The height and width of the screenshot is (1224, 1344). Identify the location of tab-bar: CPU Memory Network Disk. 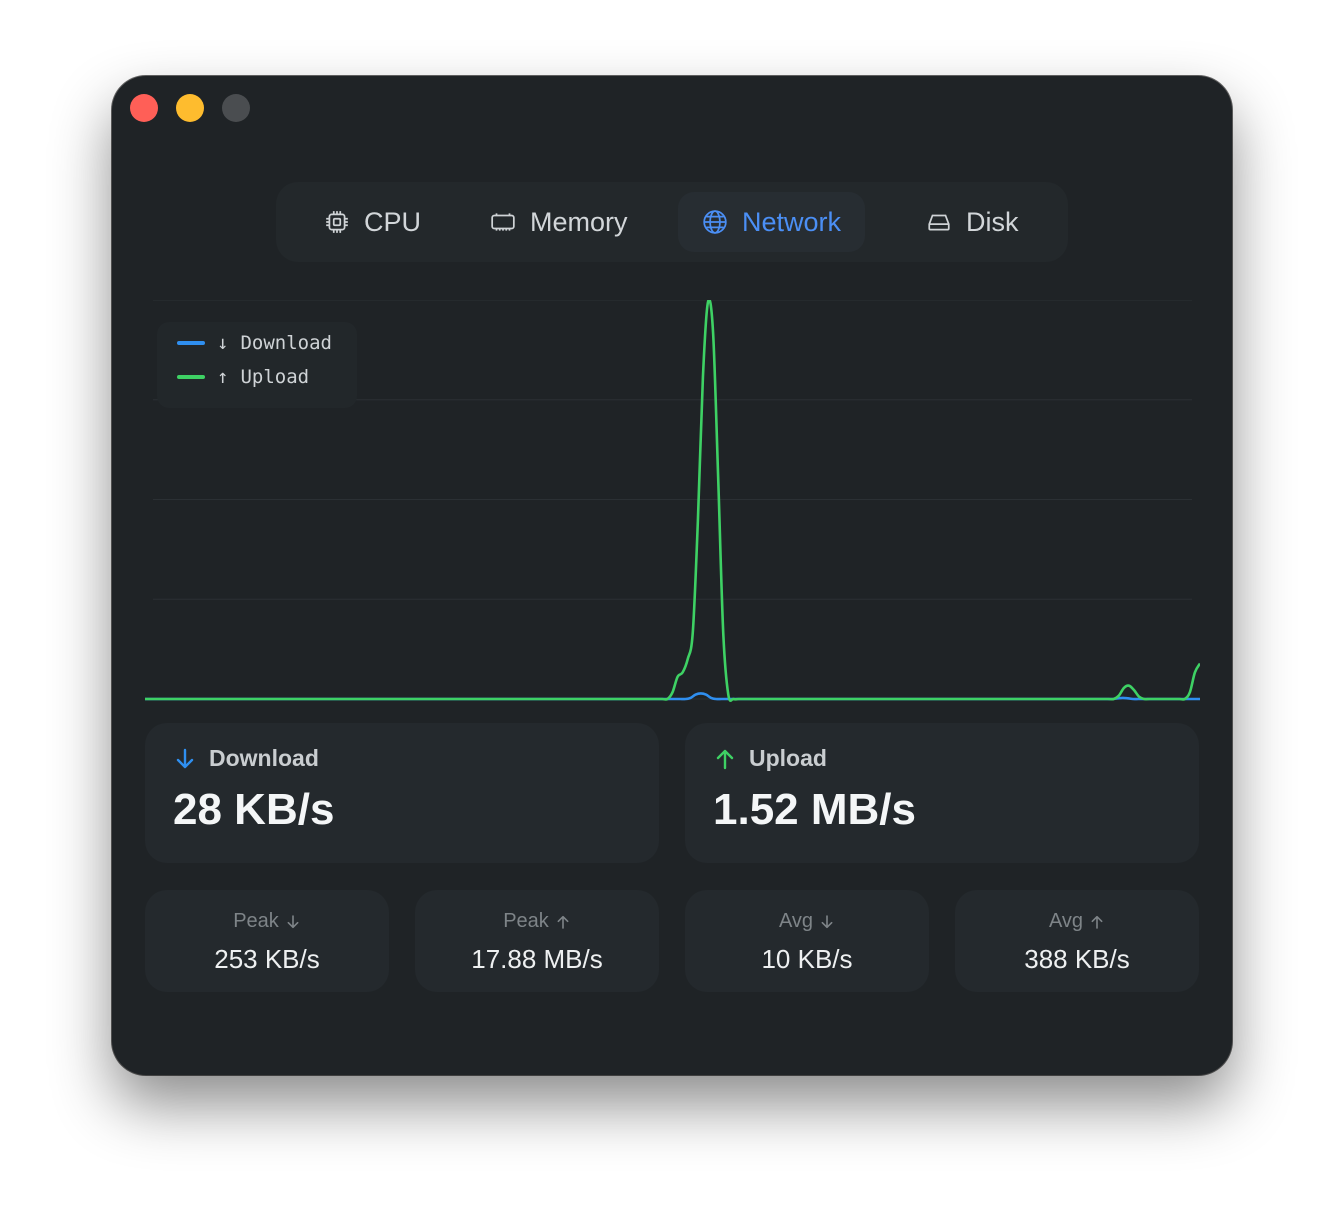
(672, 222).